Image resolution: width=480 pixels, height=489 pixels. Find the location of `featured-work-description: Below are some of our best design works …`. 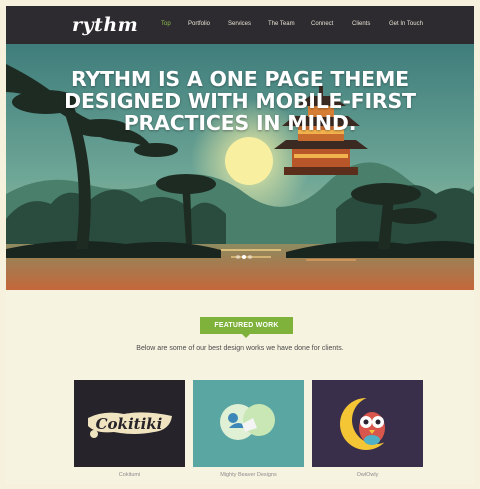

featured-work-description: Below are some of our best design works … is located at coordinates (240, 348).